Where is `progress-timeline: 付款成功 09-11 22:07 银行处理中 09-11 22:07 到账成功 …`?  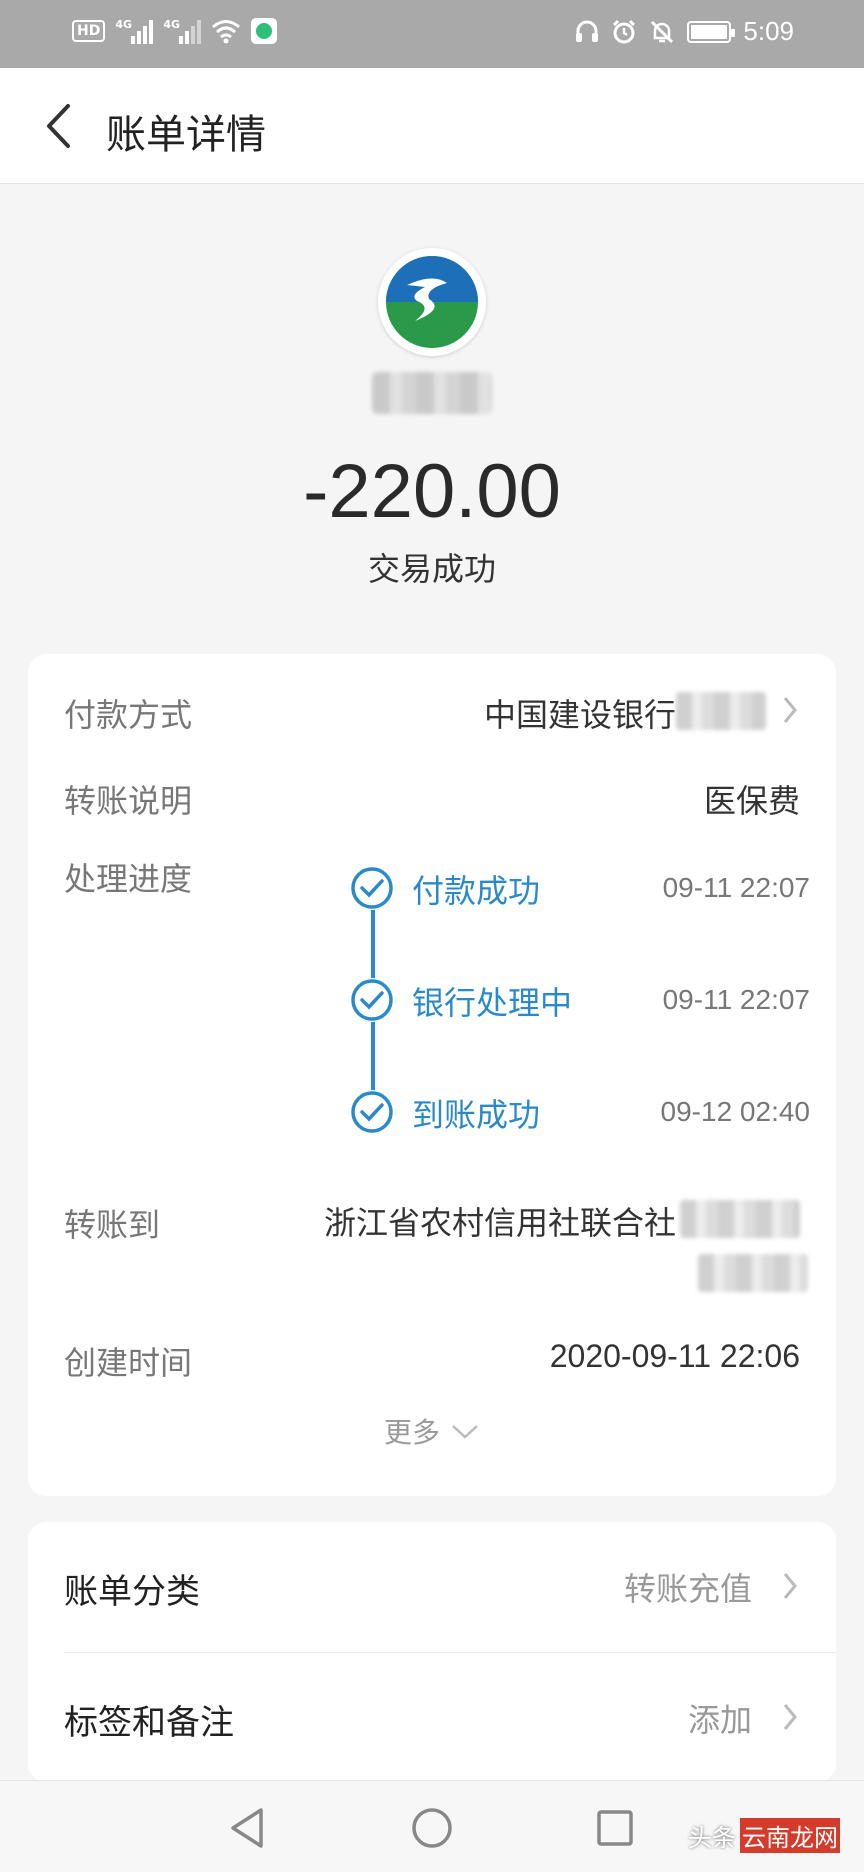
progress-timeline: 付款成功 09-11 22:07 银行处理中 09-11 22:07 到账成功 … is located at coordinates (580, 1004).